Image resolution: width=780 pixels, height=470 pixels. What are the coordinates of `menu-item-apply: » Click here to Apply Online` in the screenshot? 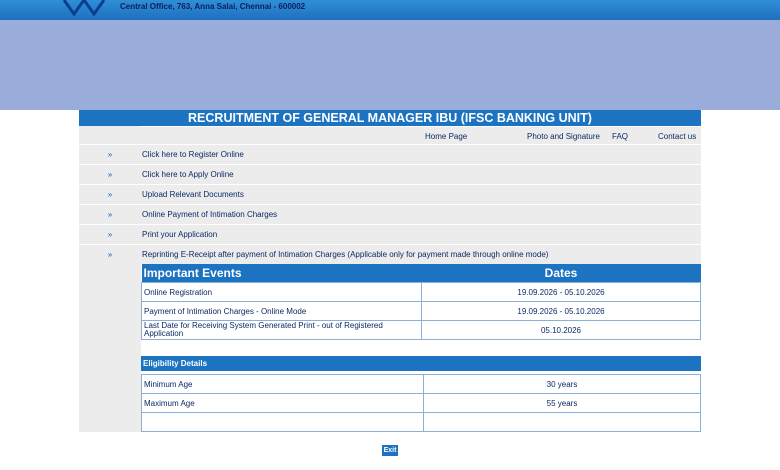 It's located at (390, 174).